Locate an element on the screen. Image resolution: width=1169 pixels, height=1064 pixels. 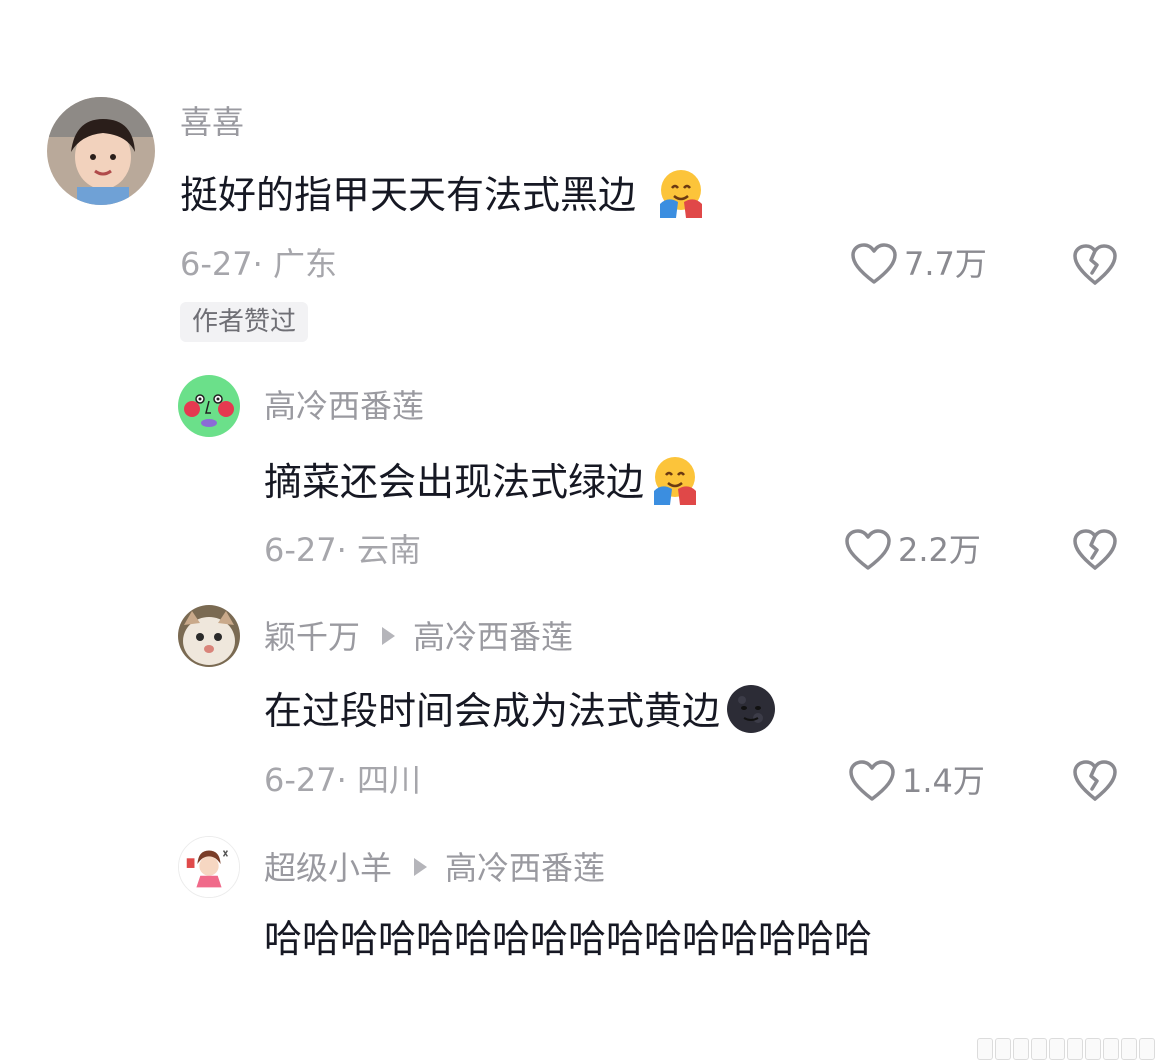
comment-author: 颖千万 is located at coordinates (312, 637).